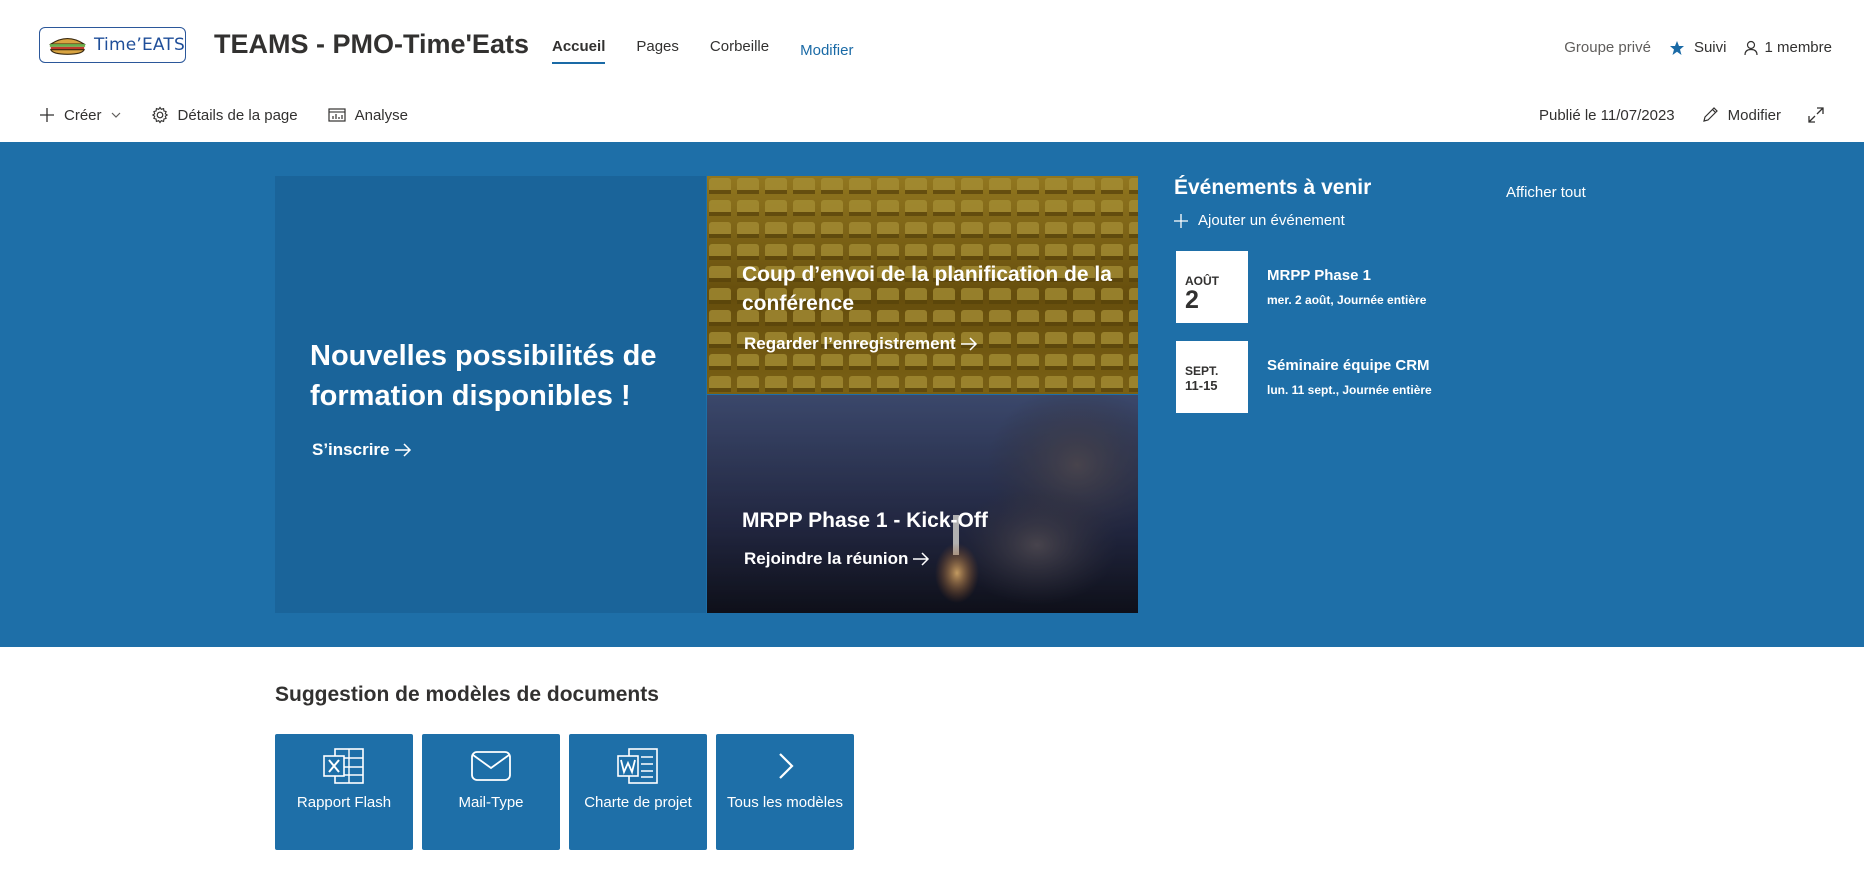 The width and height of the screenshot is (1864, 892). I want to click on events-show-all-link: Afficher tout, so click(1546, 192).